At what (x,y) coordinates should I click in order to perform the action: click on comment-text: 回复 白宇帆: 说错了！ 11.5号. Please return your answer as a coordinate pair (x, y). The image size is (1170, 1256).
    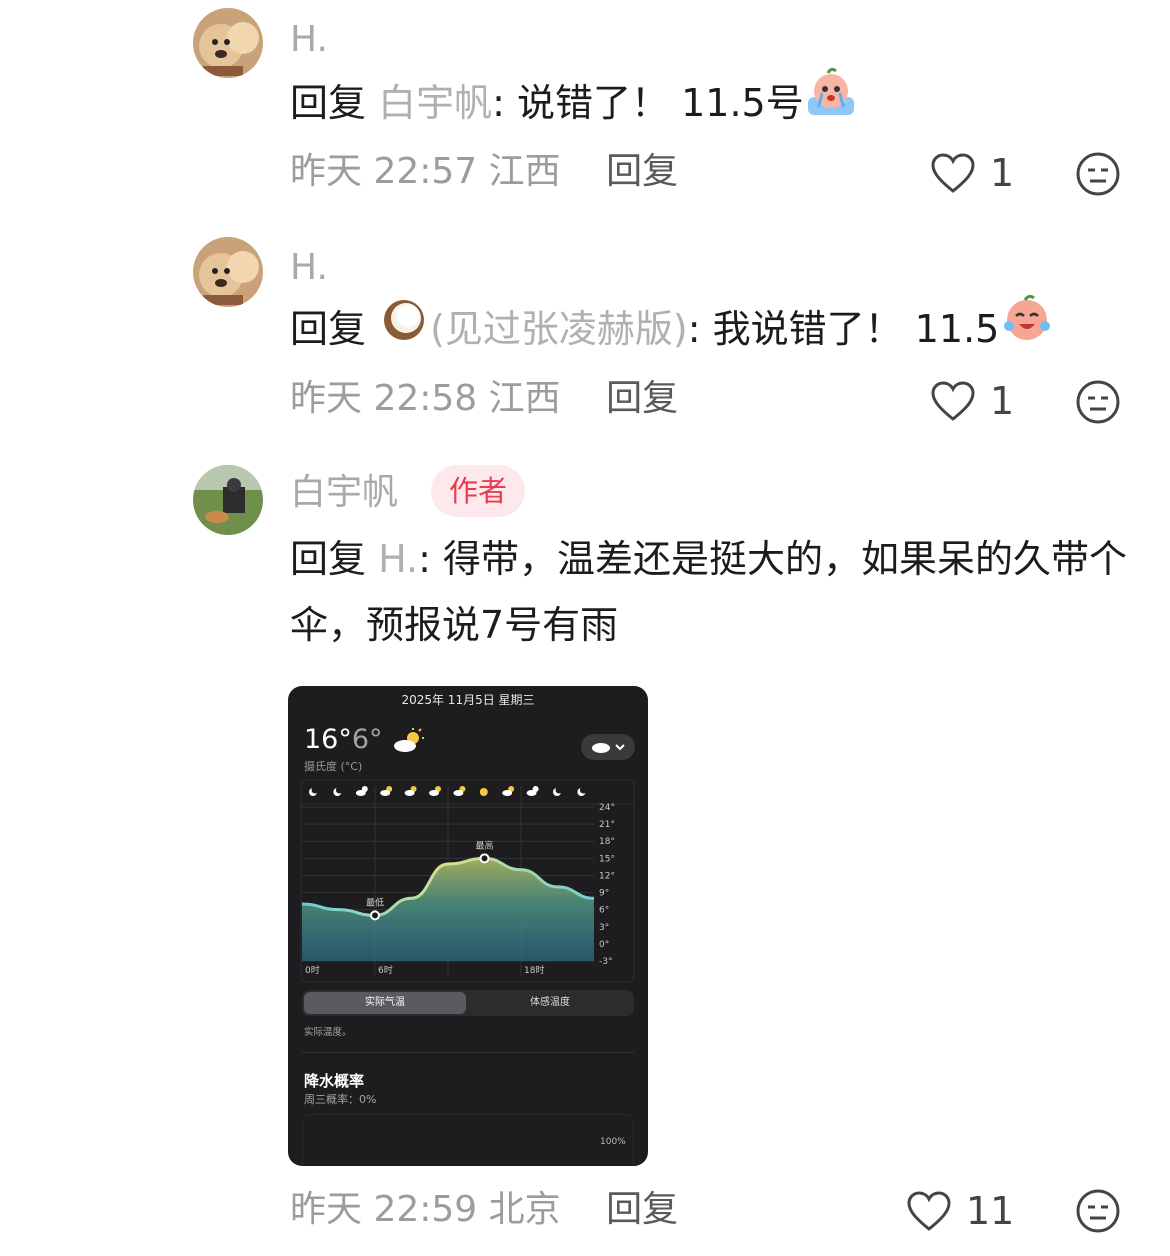
    Looking at the image, I should click on (574, 102).